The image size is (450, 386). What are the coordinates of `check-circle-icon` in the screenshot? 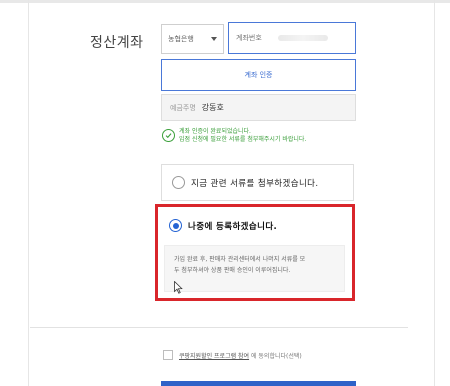 It's located at (168, 135).